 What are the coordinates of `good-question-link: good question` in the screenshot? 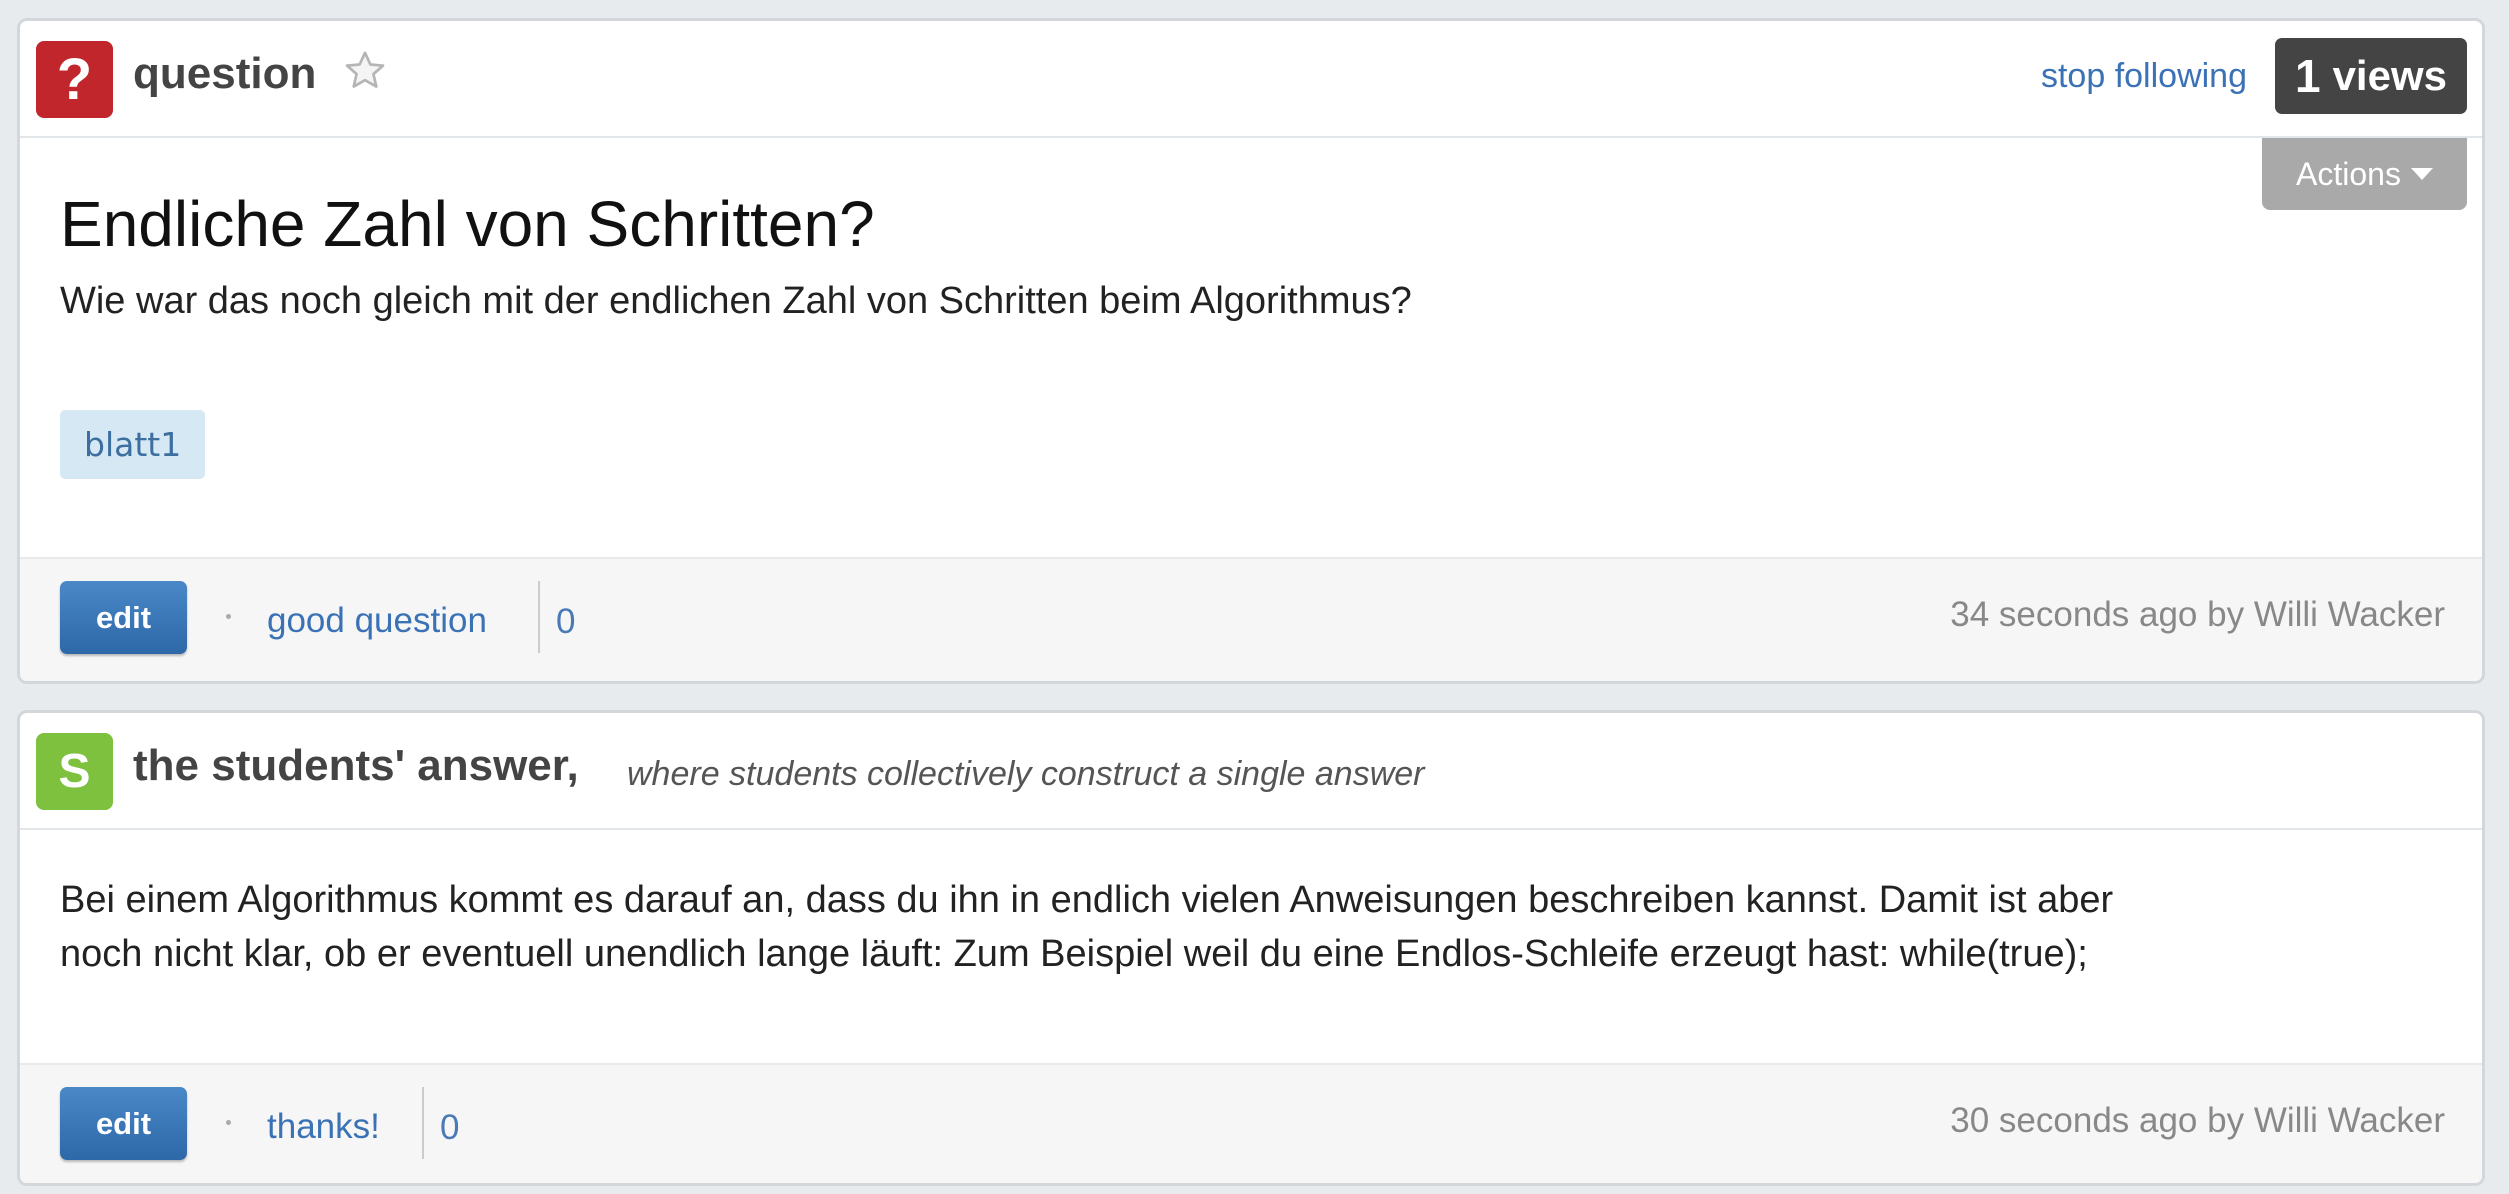 It's located at (377, 621).